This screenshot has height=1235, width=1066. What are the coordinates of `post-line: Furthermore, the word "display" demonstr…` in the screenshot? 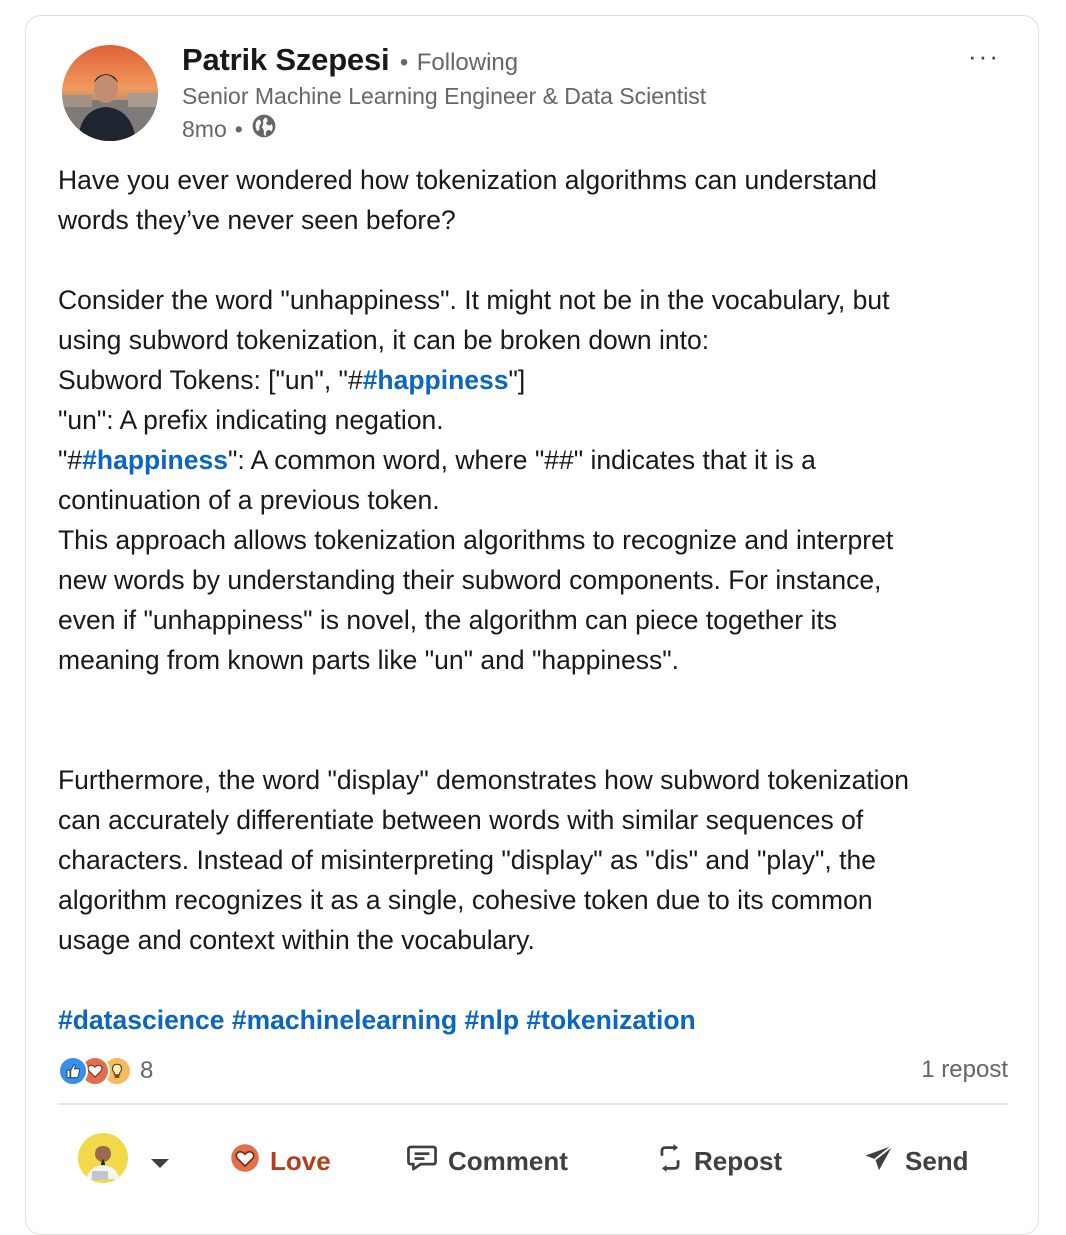 It's located at (484, 780).